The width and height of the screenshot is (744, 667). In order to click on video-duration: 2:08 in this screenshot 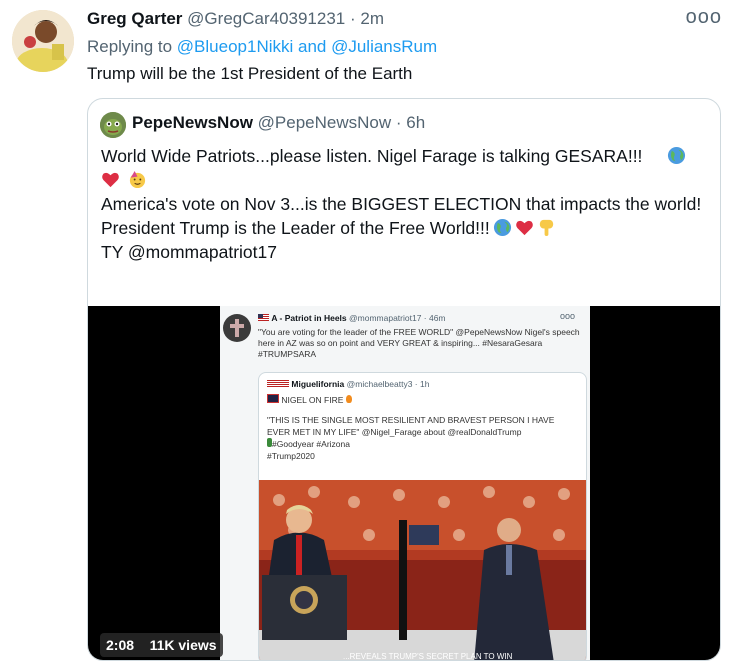, I will do `click(120, 645)`.